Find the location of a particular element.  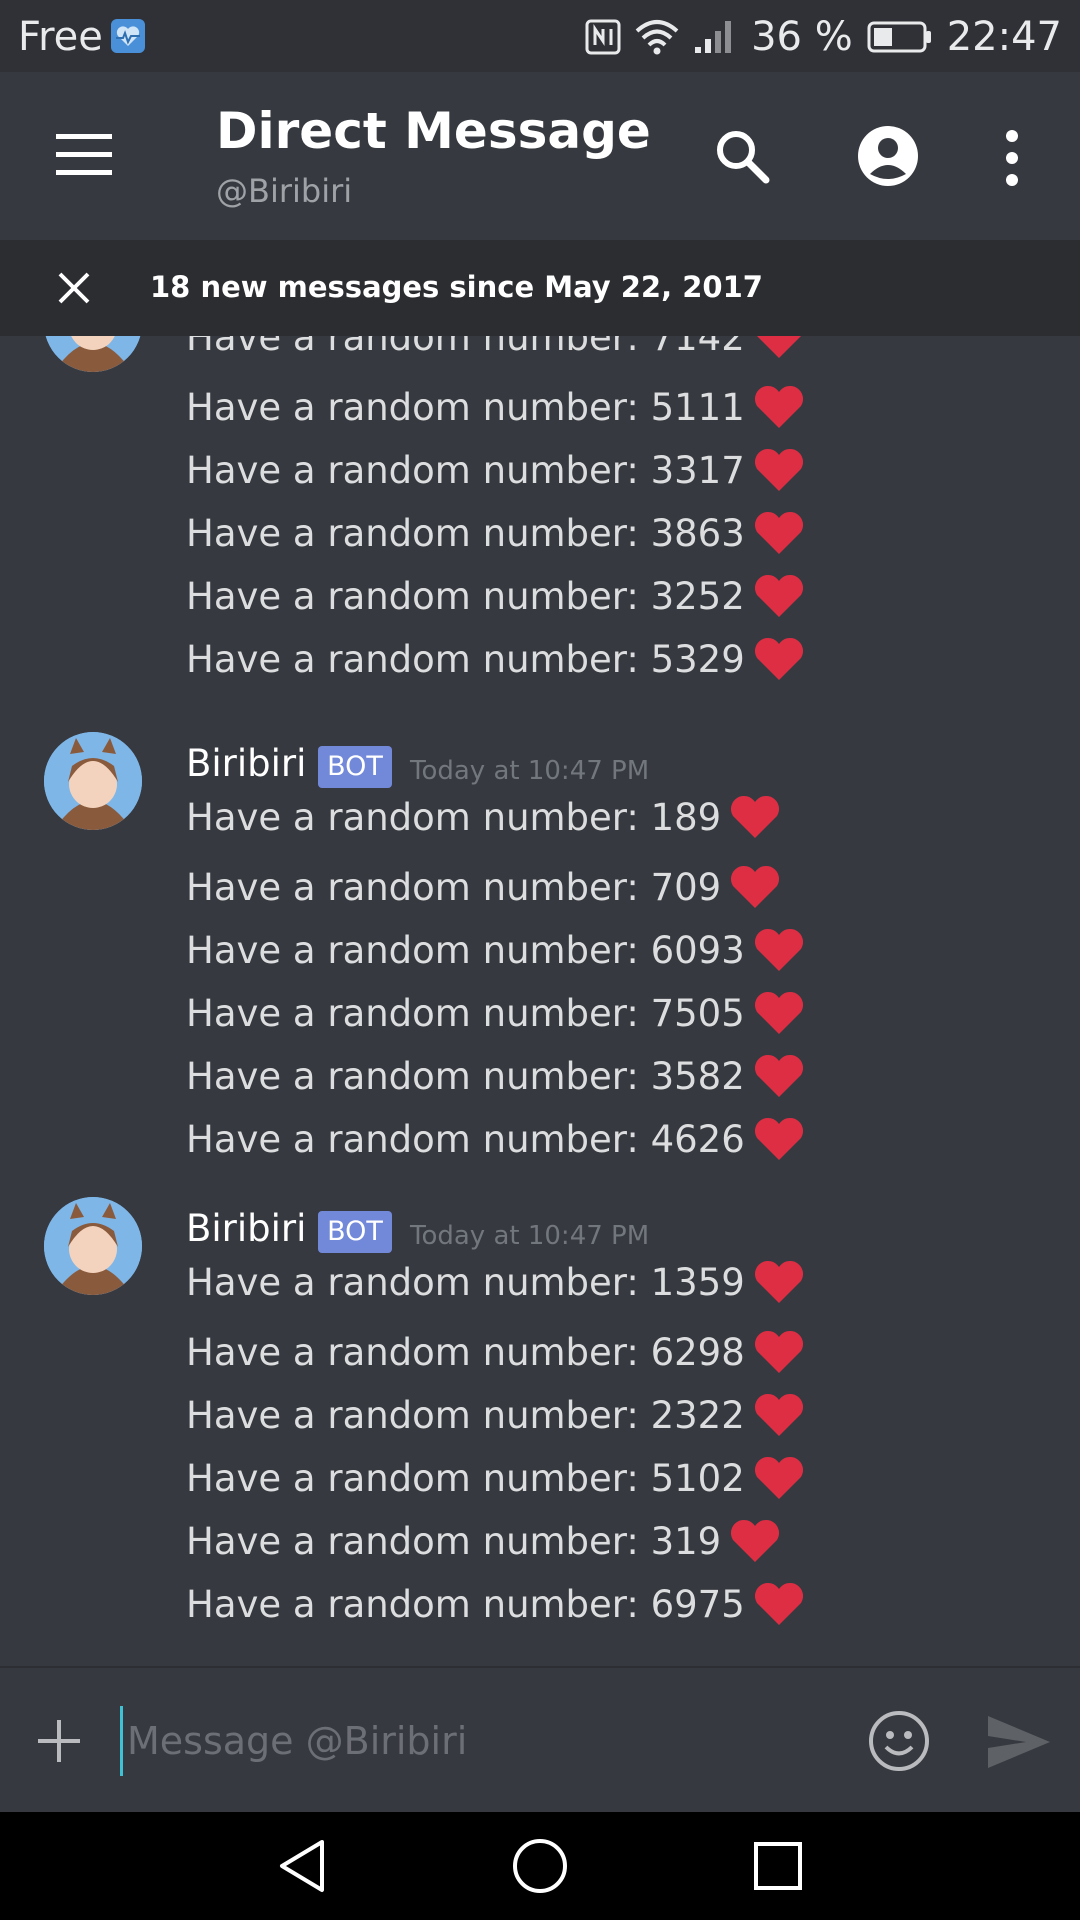

message-line: Have a random number: 3252 is located at coordinates (495, 596).